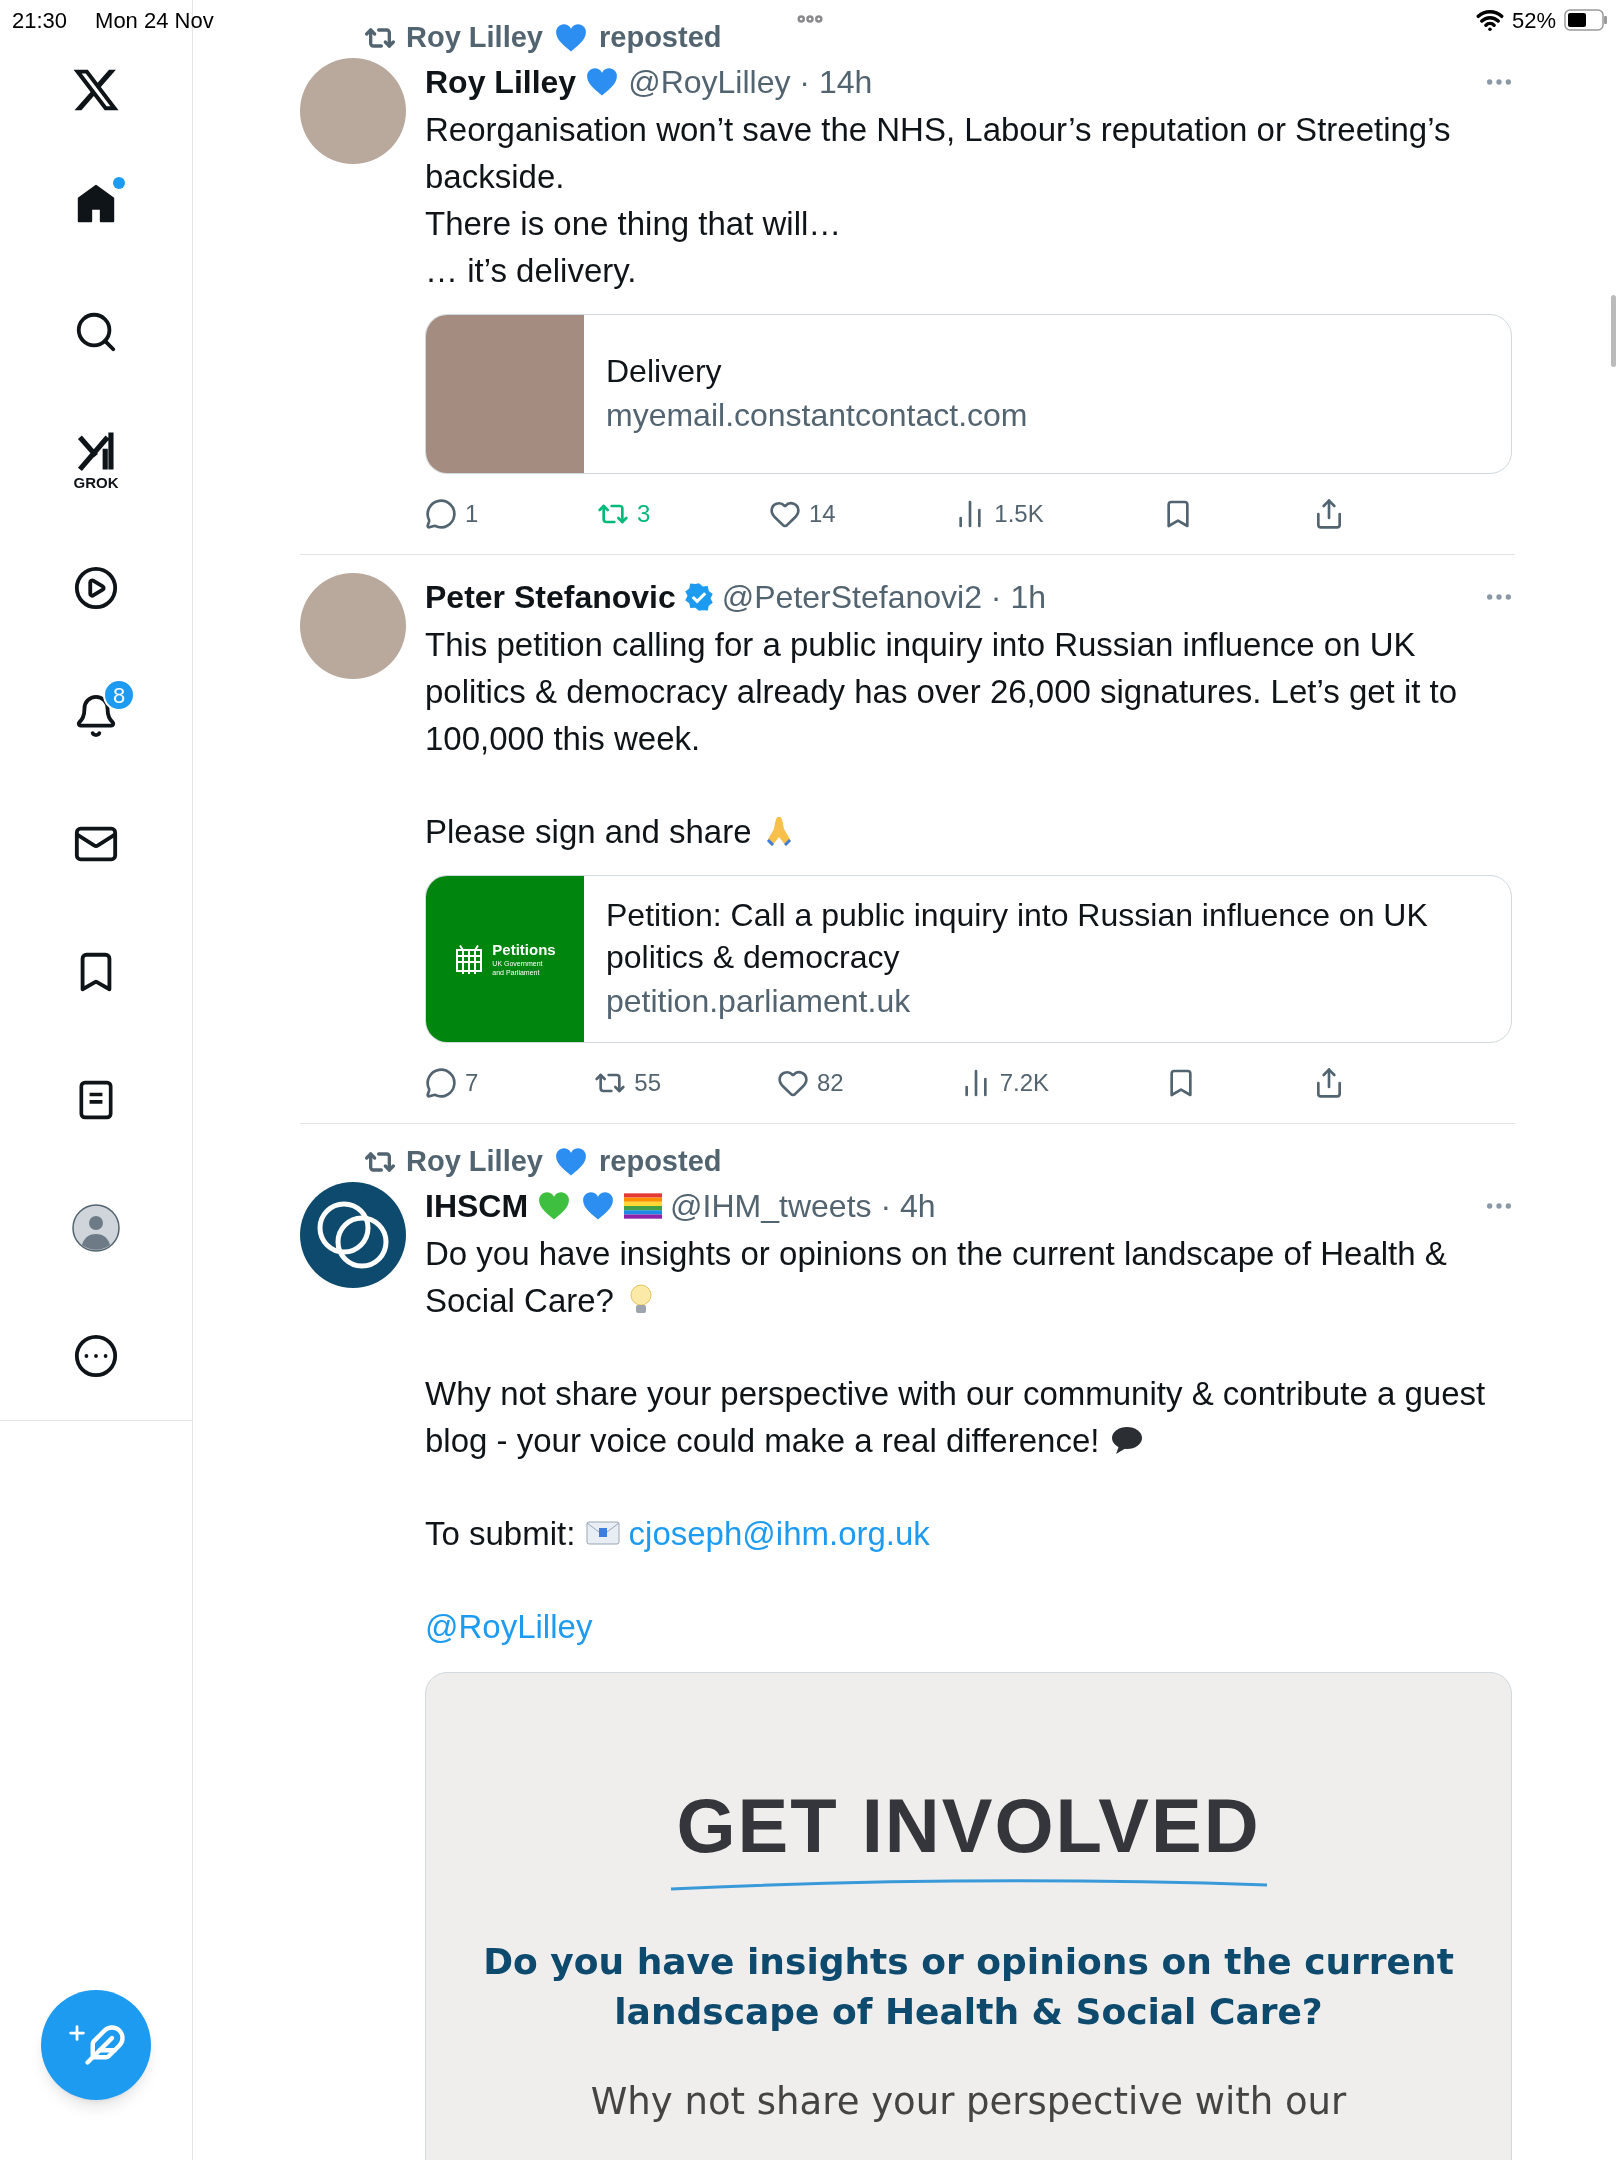 The height and width of the screenshot is (2160, 1620). I want to click on handle-and-time: @PeterStefanovi2 · 1h, so click(883, 597).